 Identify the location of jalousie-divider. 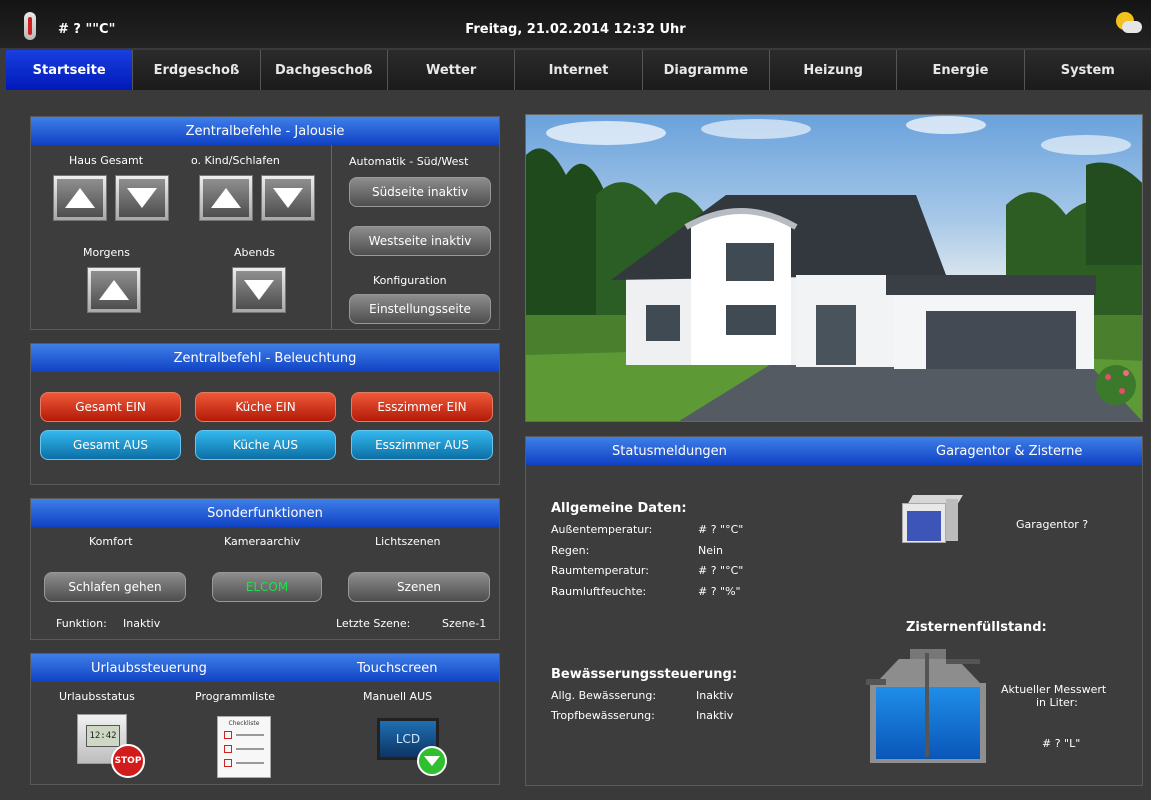
(331, 237).